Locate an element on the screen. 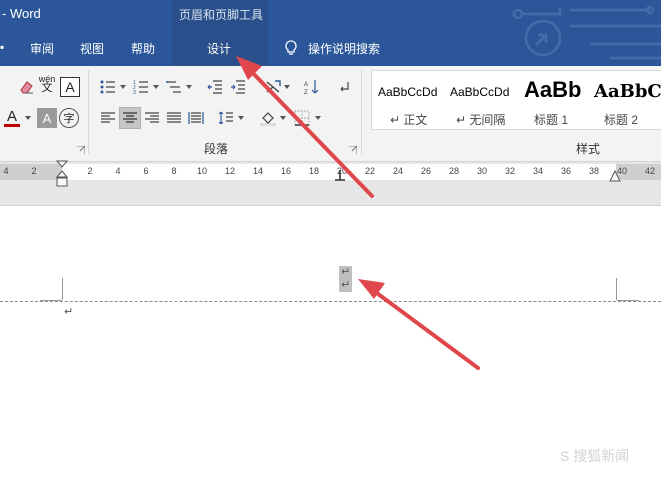 The image size is (661, 502). watermark: S 搜狐新闻 is located at coordinates (595, 456).